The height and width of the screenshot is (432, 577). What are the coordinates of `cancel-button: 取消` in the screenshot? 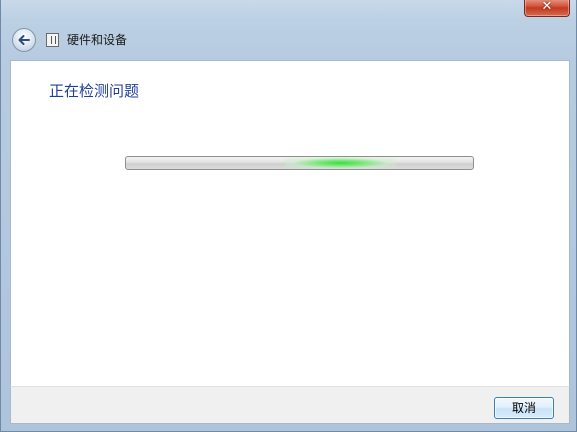 It's located at (524, 408).